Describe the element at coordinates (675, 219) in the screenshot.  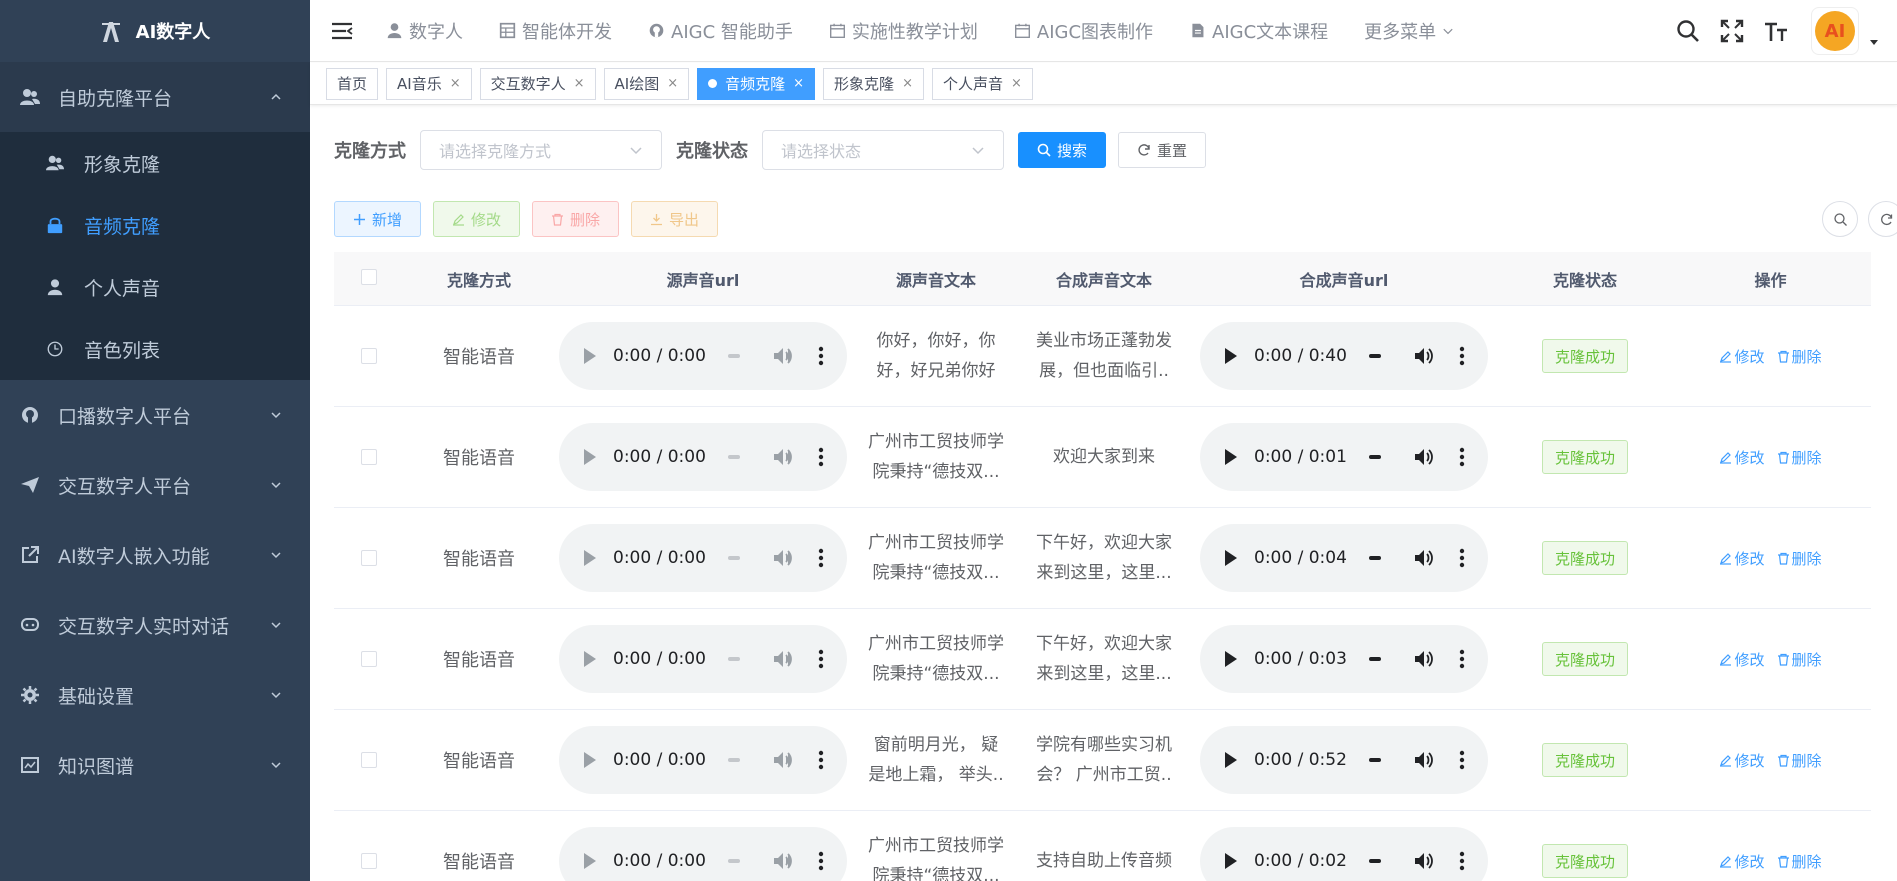
I see `export-button: 导出` at that location.